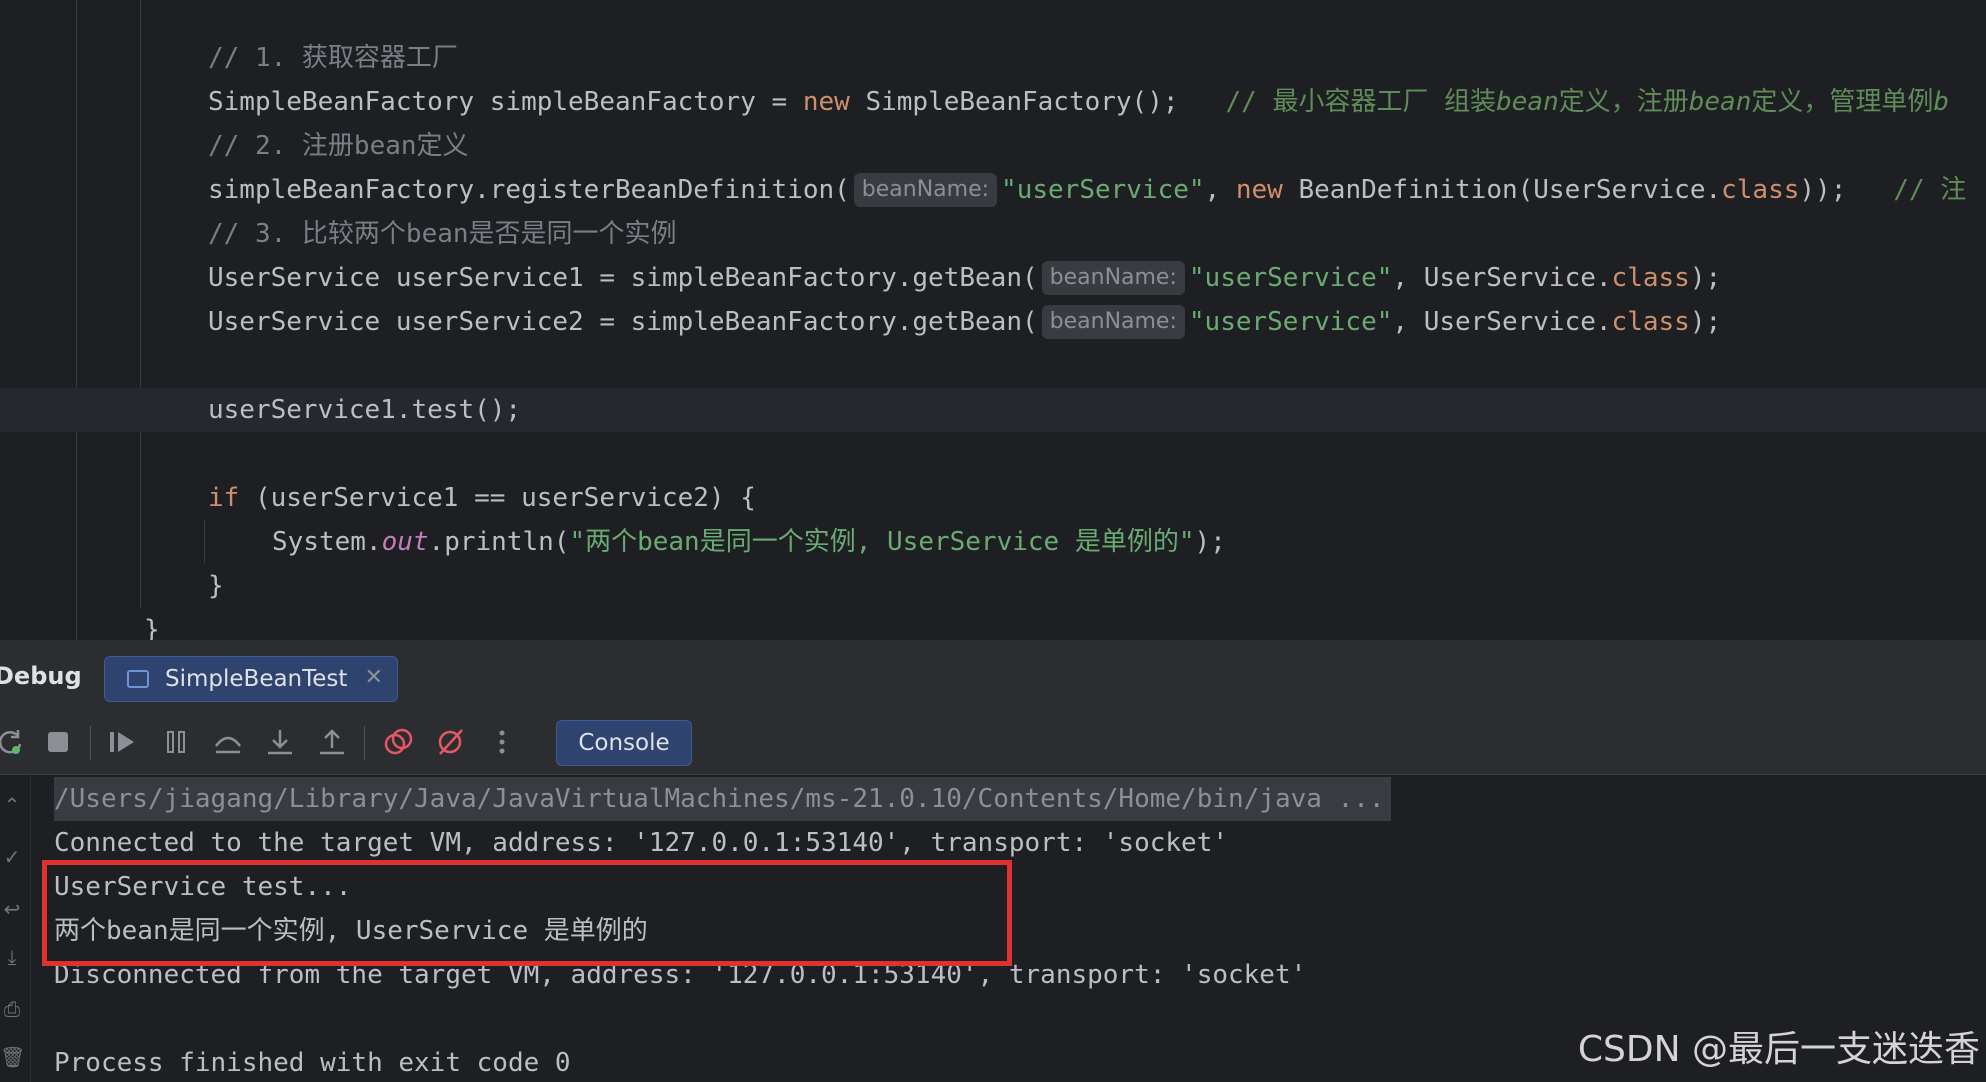 The width and height of the screenshot is (1986, 1082). I want to click on debug-toolbar: Console, so click(993, 743).